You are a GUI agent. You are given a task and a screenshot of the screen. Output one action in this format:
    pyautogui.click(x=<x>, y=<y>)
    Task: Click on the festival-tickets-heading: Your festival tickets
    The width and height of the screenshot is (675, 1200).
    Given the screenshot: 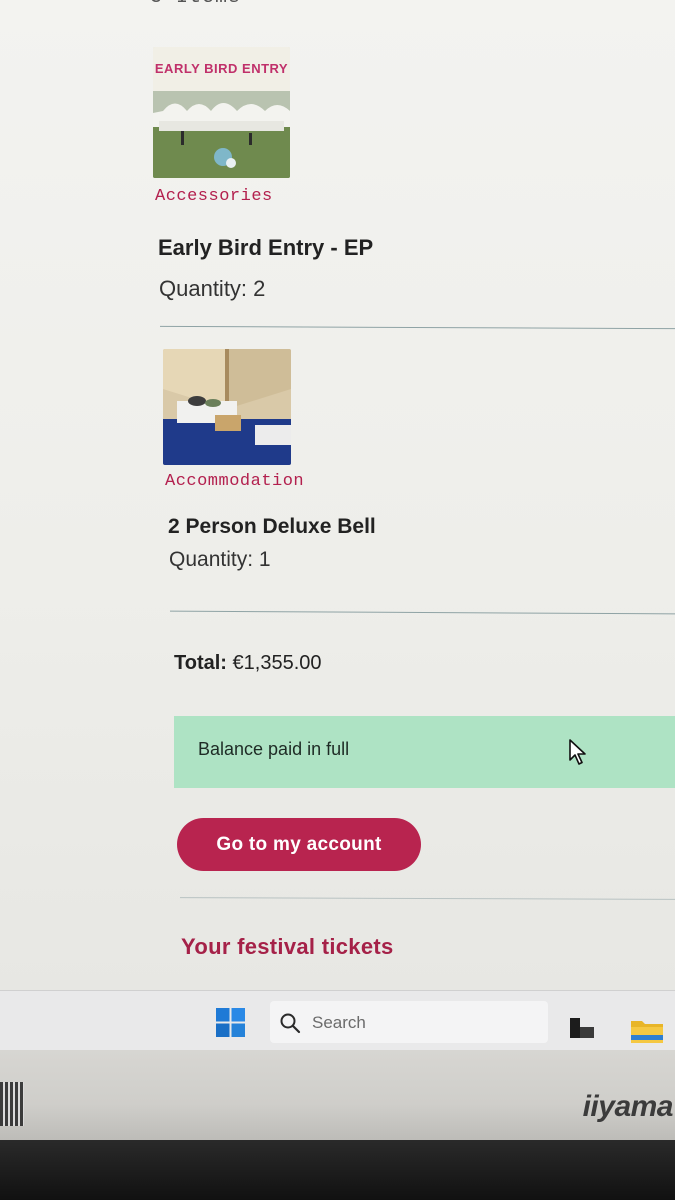 What is the action you would take?
    pyautogui.click(x=287, y=946)
    